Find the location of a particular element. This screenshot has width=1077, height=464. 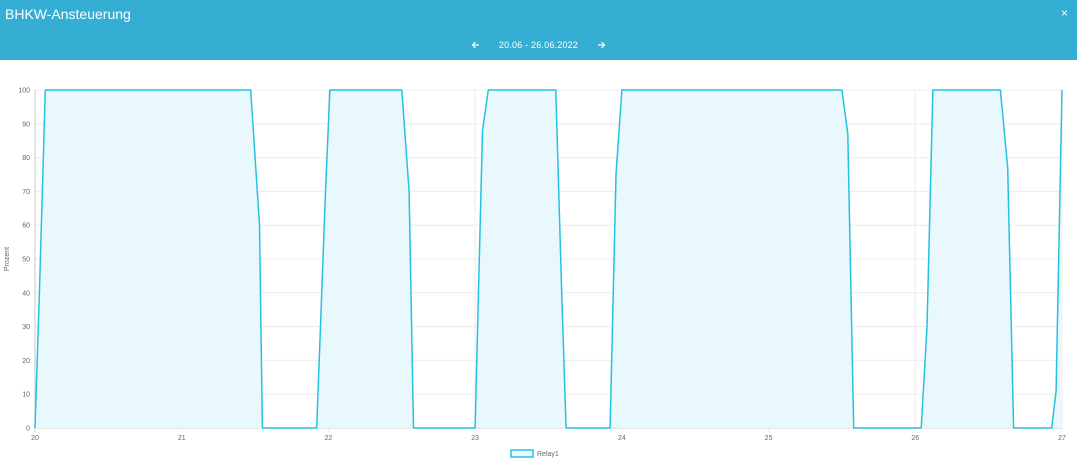

x-tick-label: 23 is located at coordinates (475, 438).